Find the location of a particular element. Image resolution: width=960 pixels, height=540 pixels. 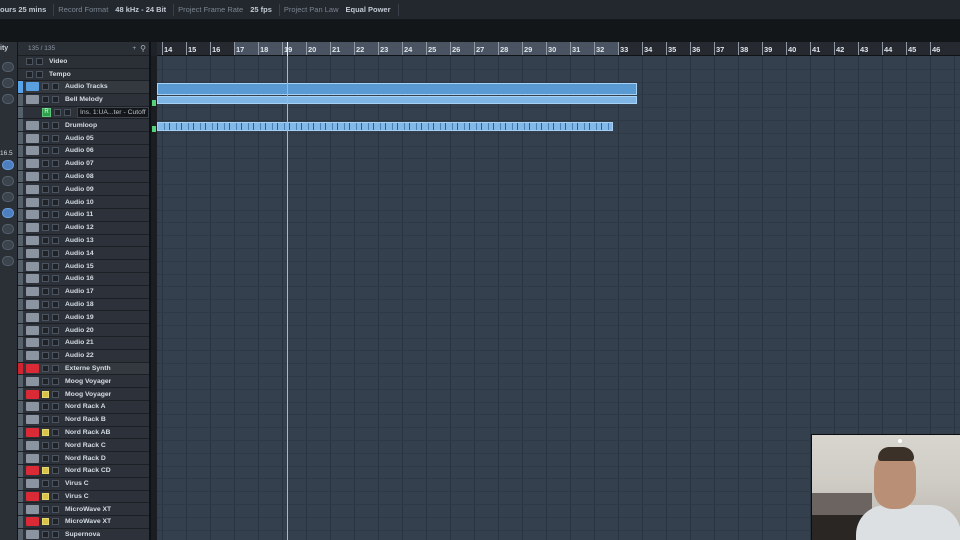

lock-icon is located at coordinates (8, 229).